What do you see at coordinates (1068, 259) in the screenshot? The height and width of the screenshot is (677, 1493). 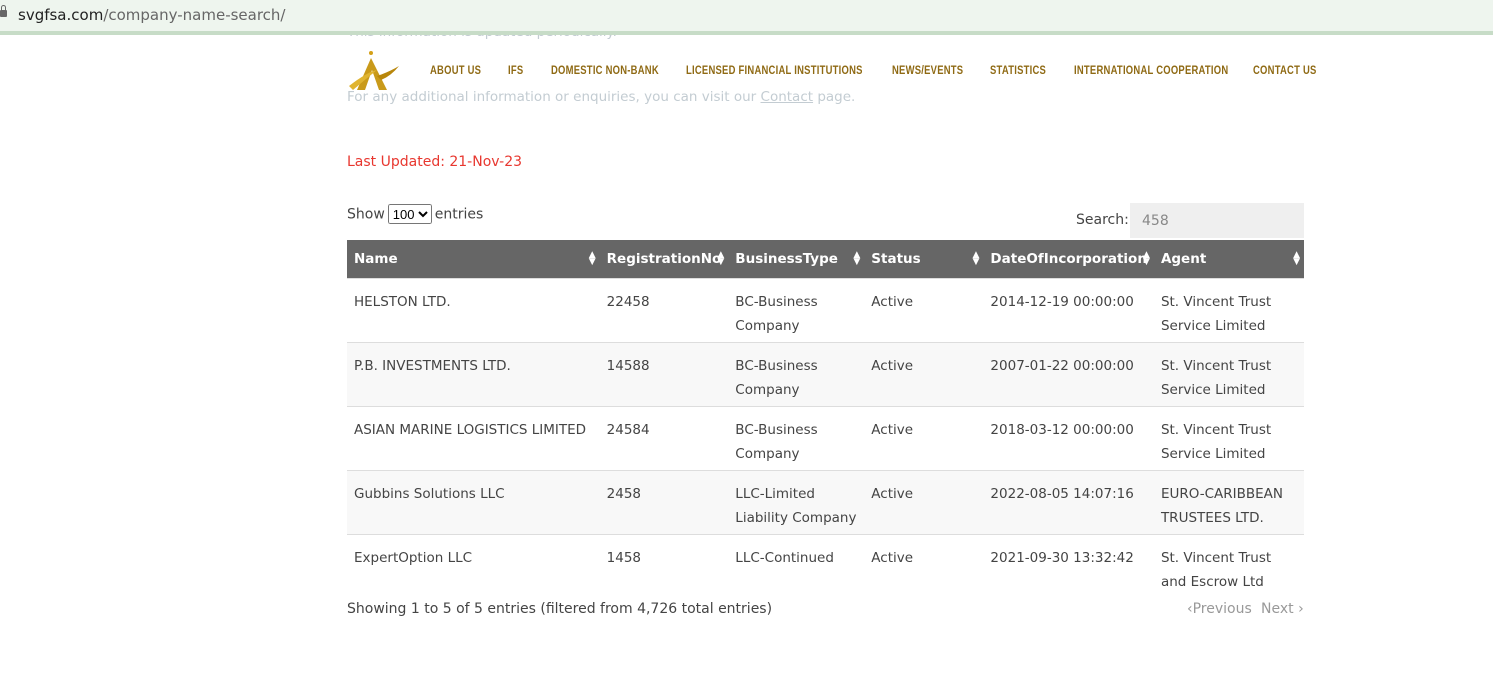 I see `column-header-dateofincorporation: DateOfIncorporation ▲ ▼` at bounding box center [1068, 259].